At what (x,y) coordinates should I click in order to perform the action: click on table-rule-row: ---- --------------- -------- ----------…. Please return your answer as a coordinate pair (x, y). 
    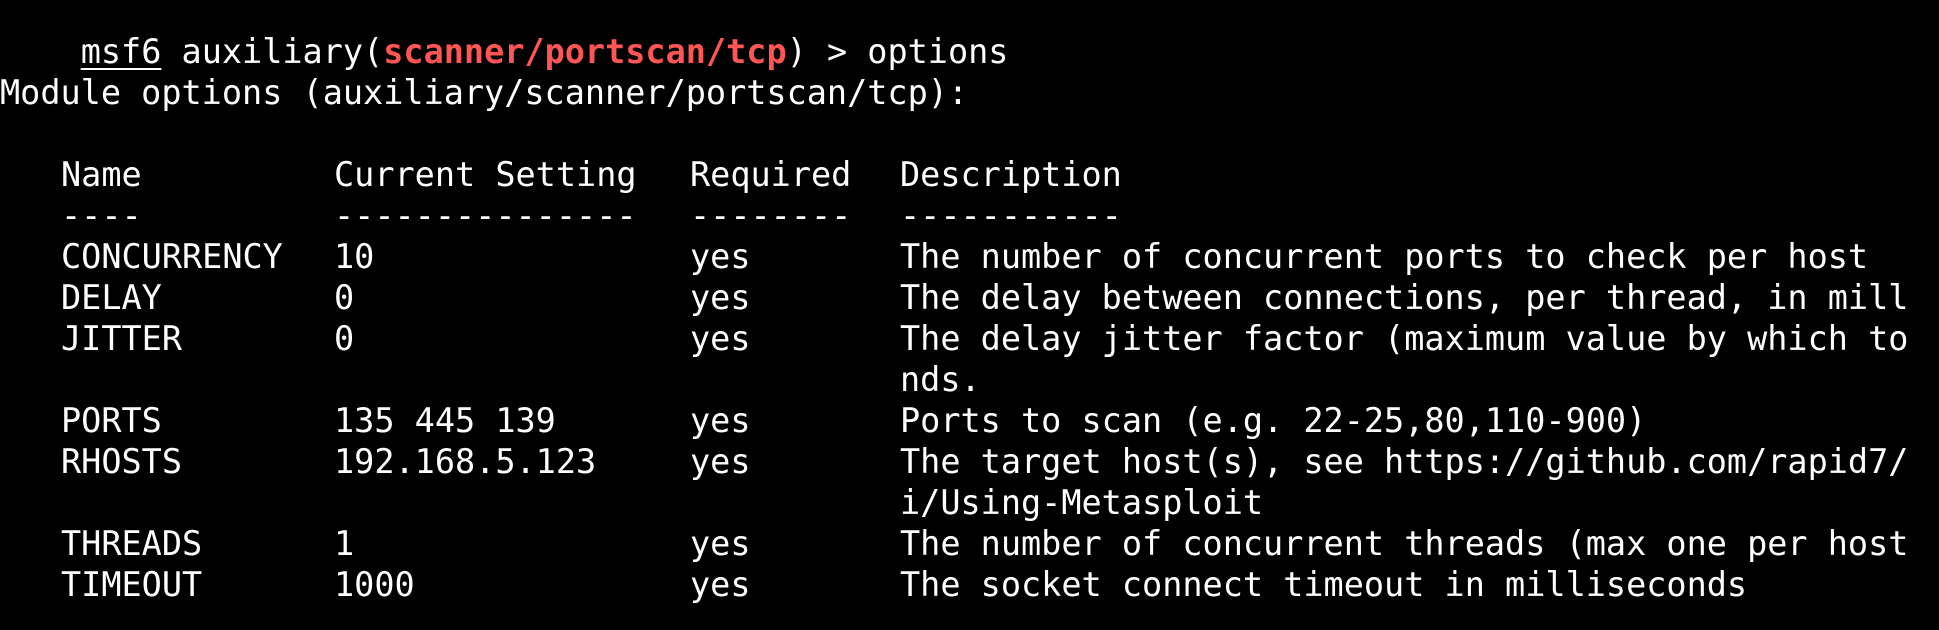
    Looking at the image, I should click on (969, 215).